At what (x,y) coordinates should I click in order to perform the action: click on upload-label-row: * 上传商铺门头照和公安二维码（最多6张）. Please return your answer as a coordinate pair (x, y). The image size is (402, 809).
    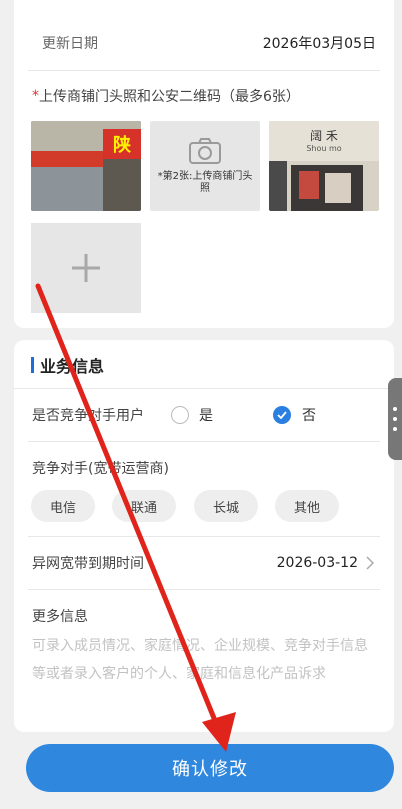
    Looking at the image, I should click on (204, 96).